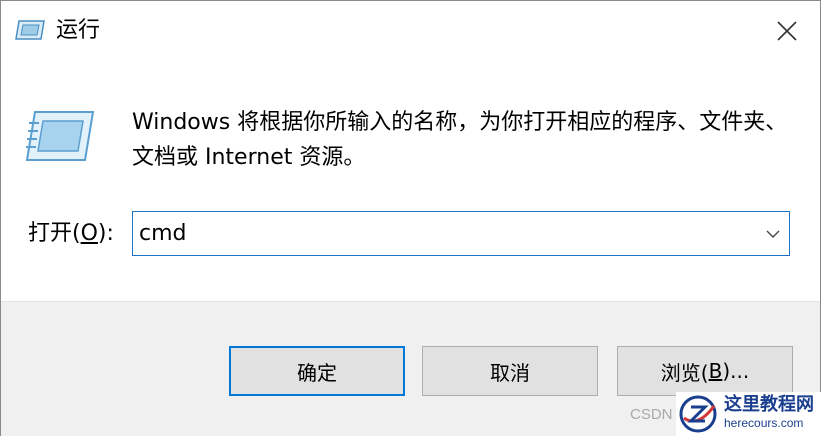 This screenshot has height=436, width=821. Describe the element at coordinates (105, 233) in the screenshot. I see `open-label-suffix: ):` at that location.